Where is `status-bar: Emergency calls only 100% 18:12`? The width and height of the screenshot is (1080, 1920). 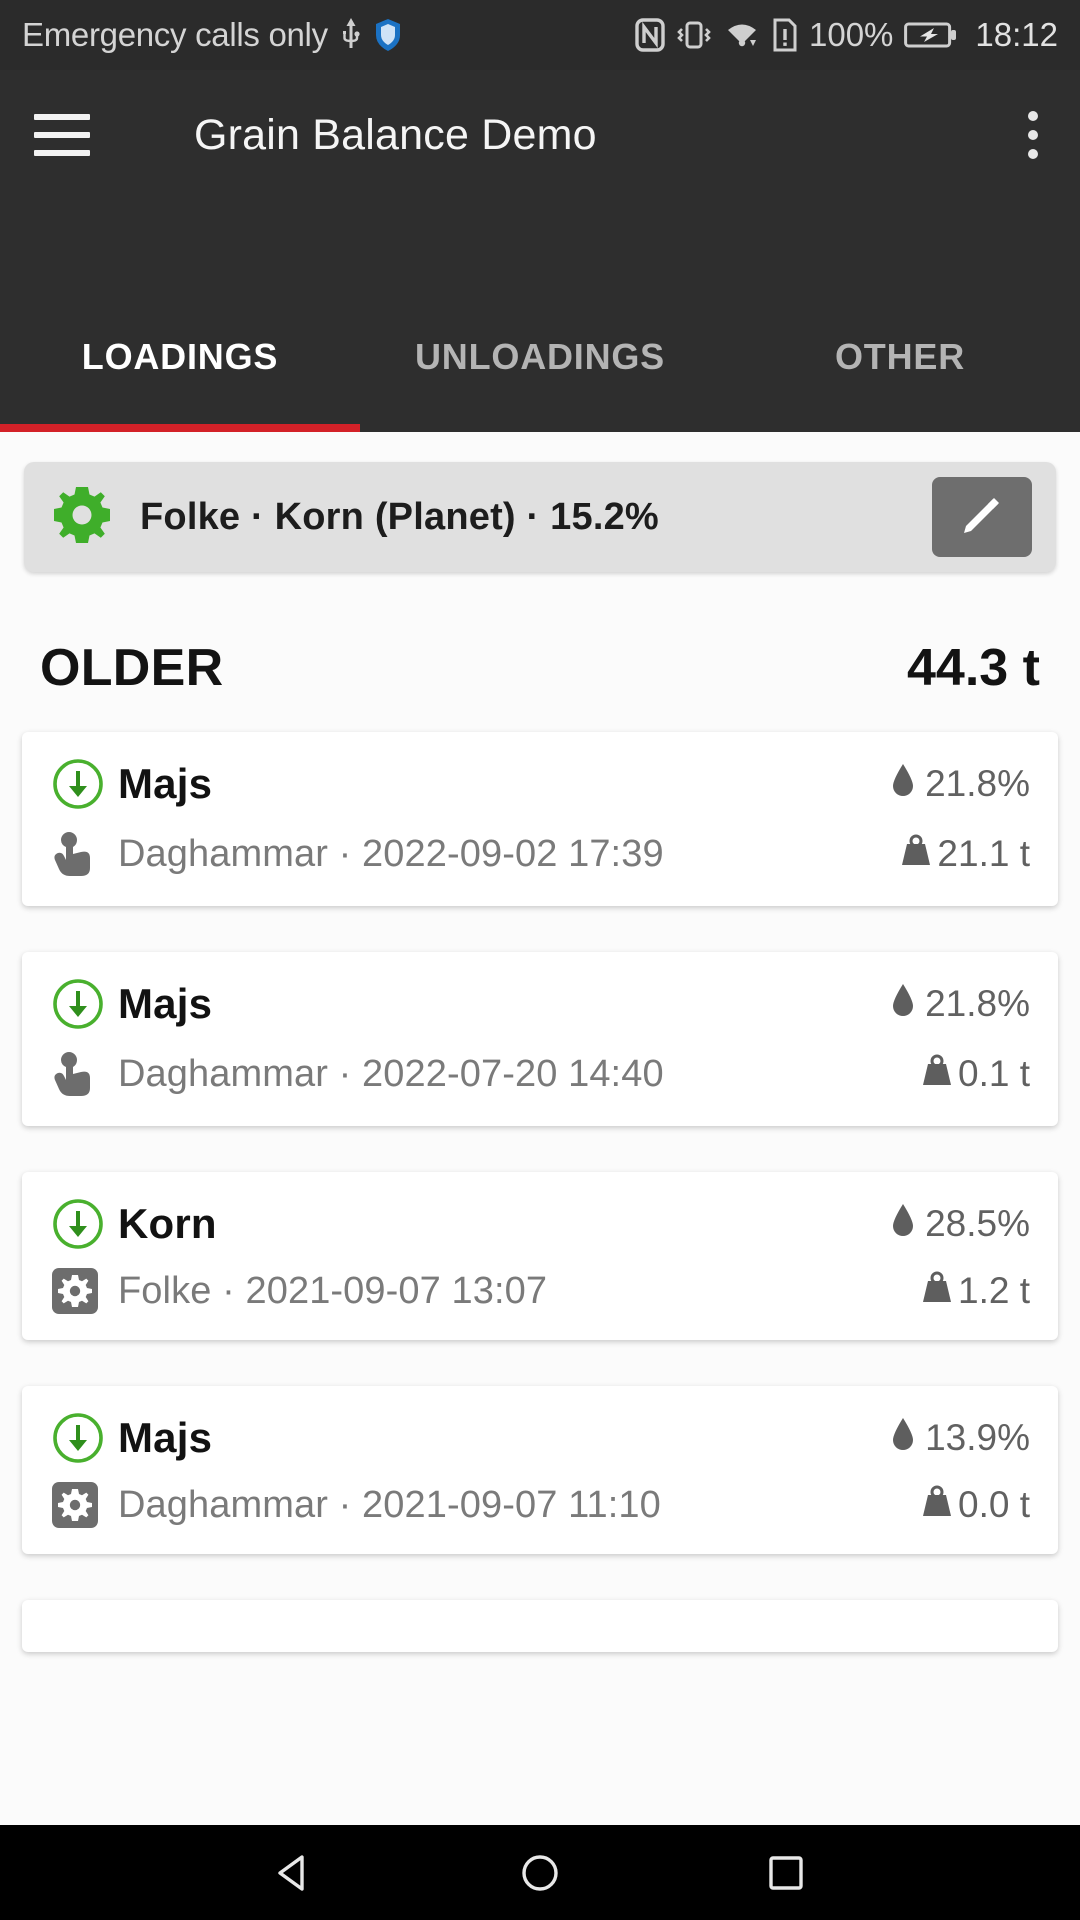 status-bar: Emergency calls only 100% 18:12 is located at coordinates (540, 35).